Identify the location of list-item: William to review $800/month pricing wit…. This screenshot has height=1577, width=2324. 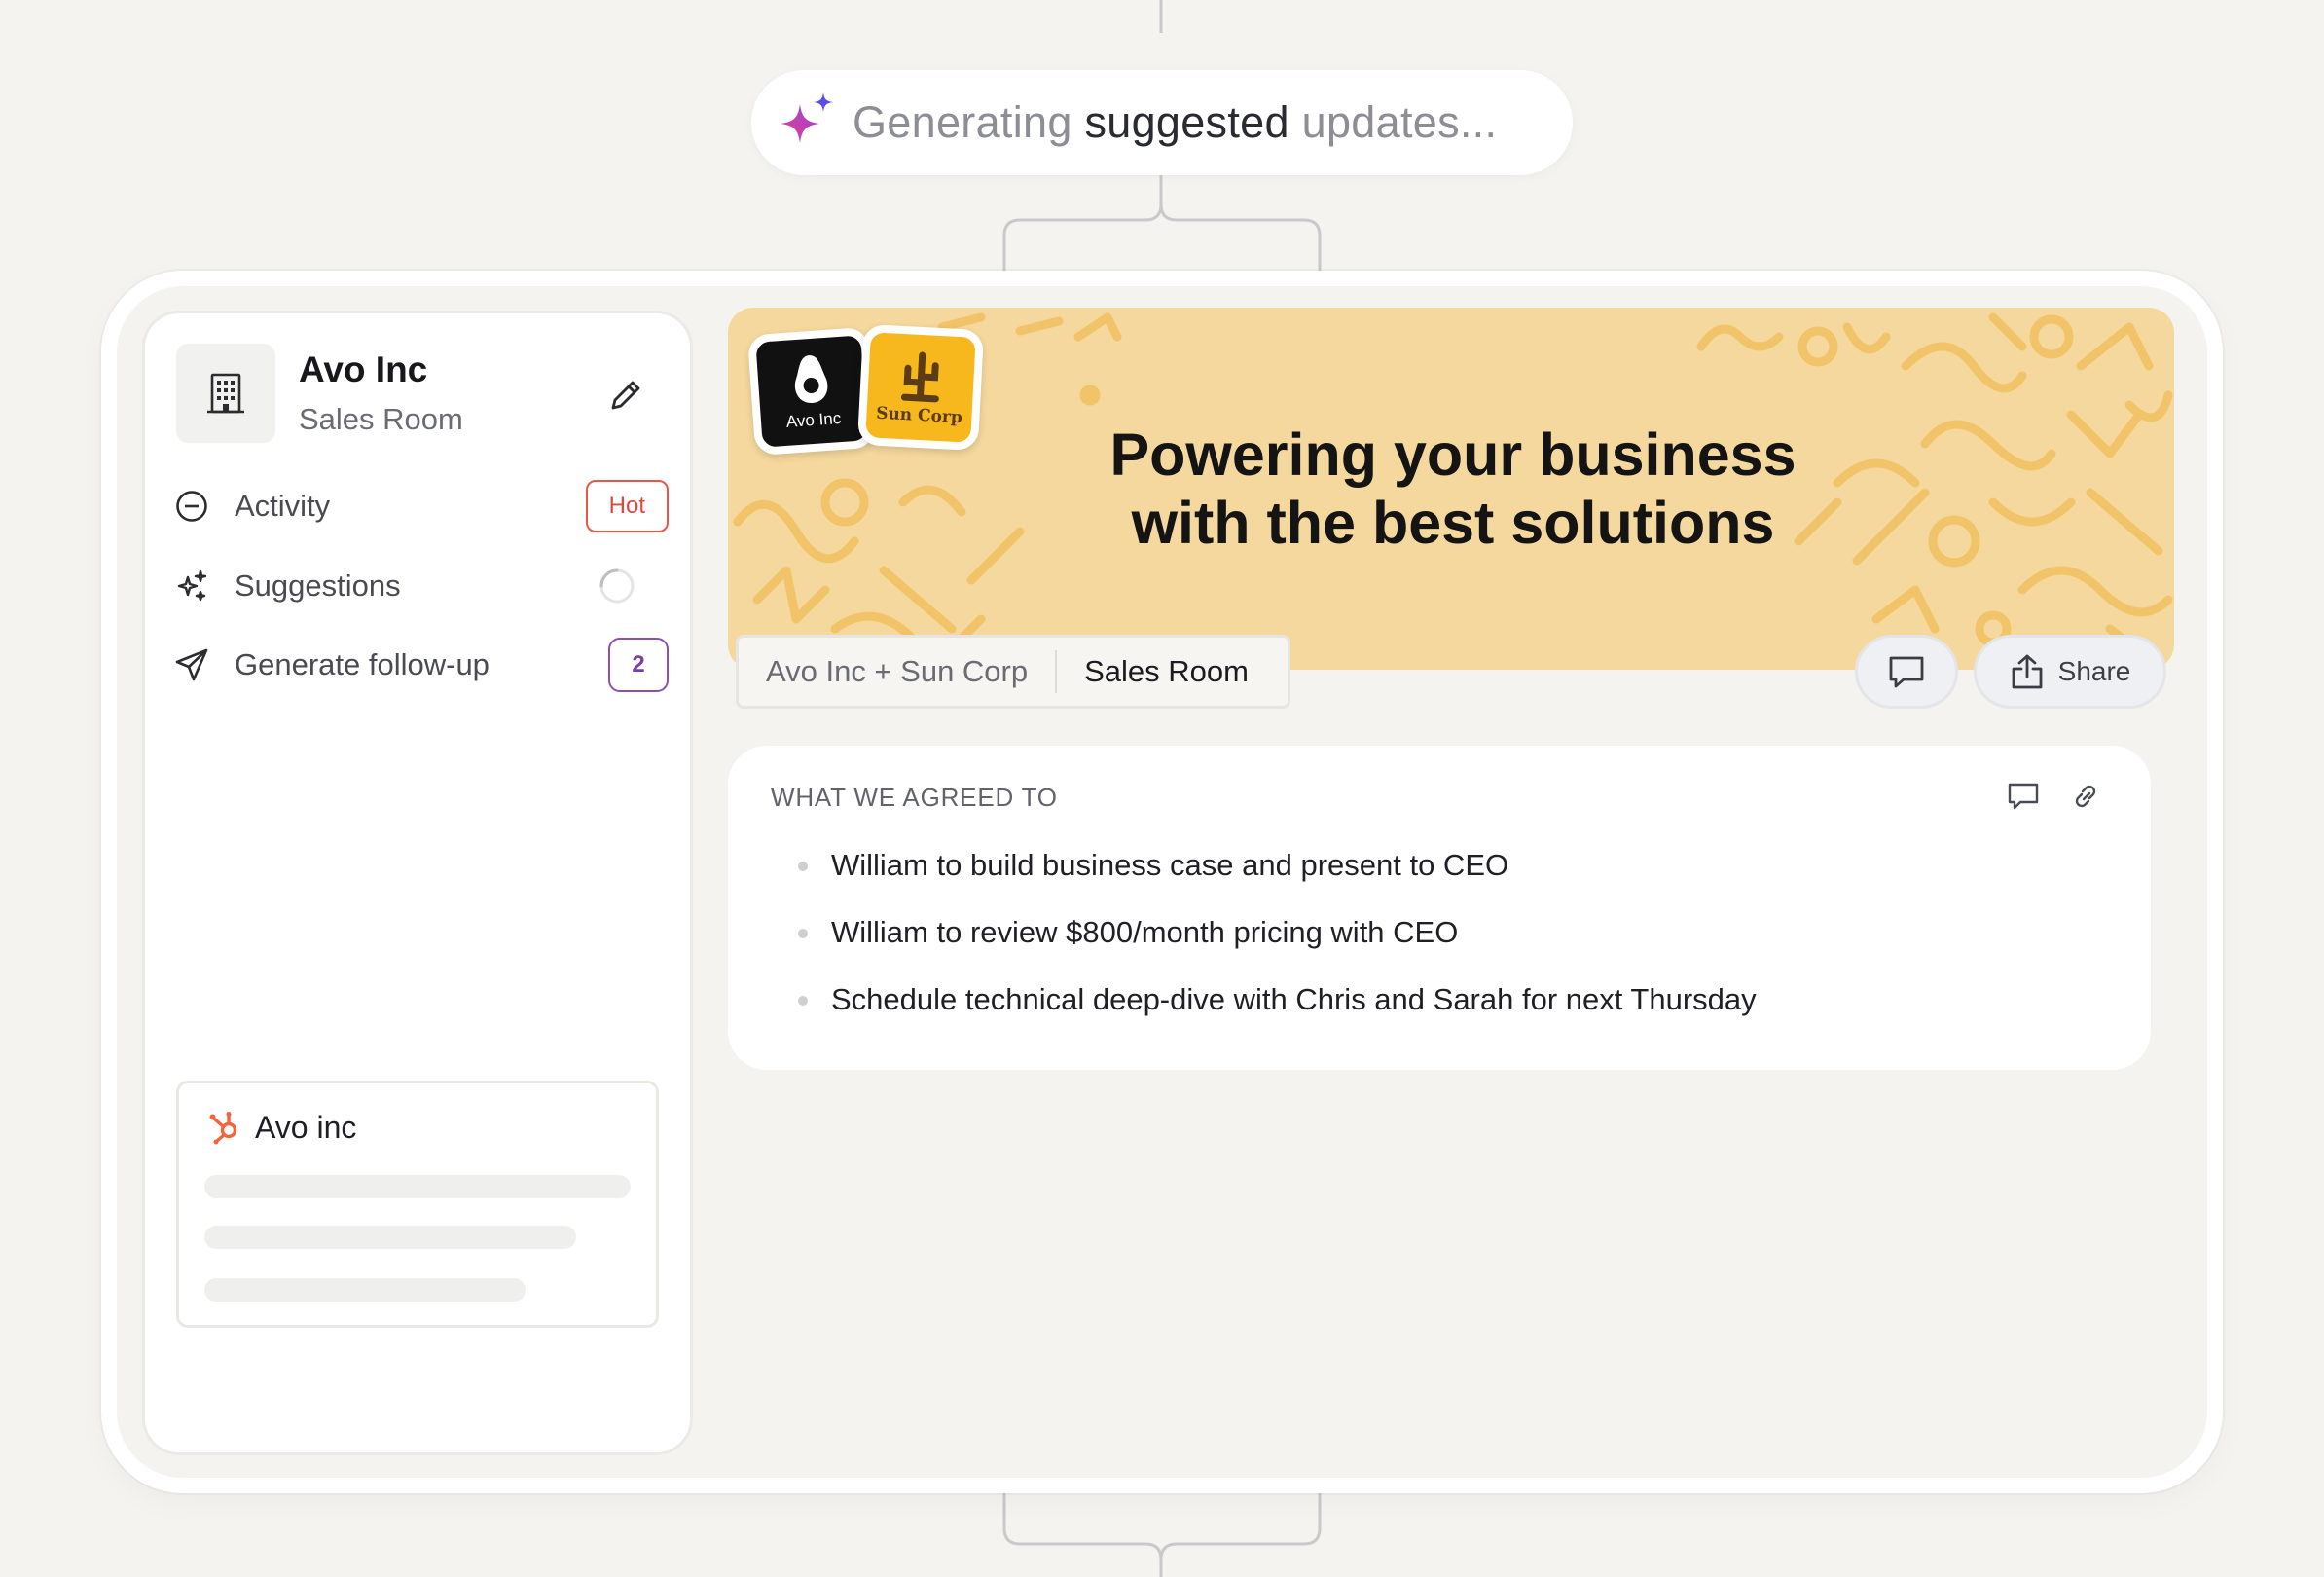
(1277, 949).